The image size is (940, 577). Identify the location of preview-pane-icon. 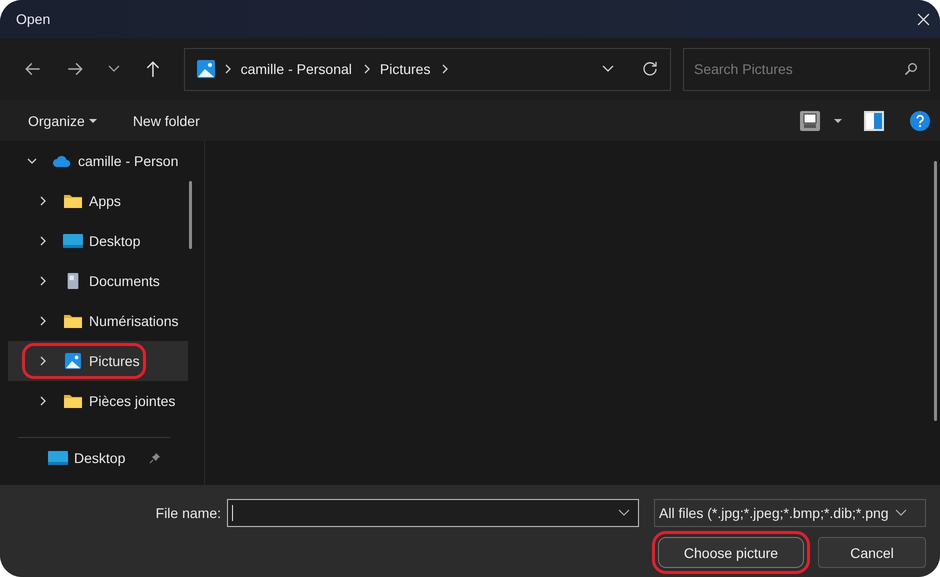
(874, 120).